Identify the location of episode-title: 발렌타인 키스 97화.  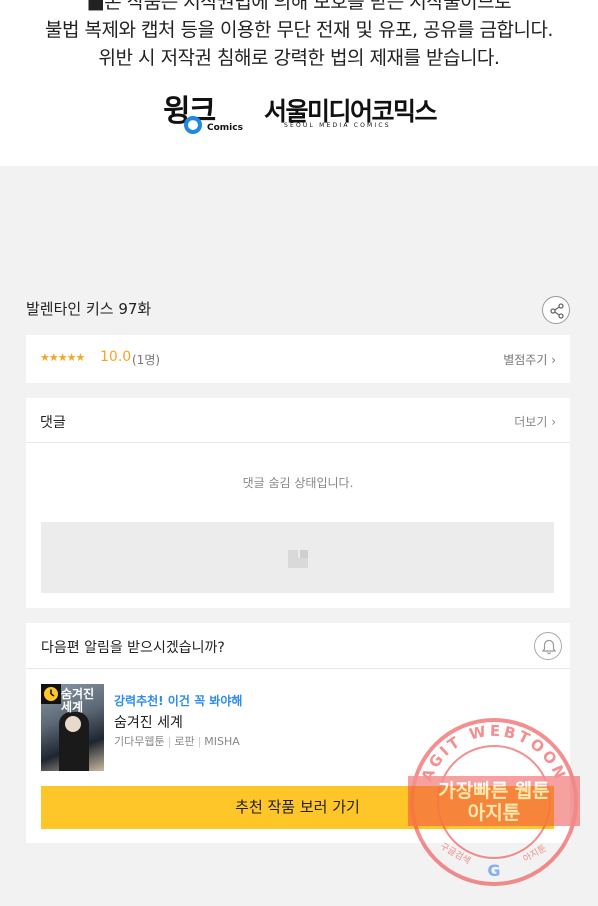
(89, 309).